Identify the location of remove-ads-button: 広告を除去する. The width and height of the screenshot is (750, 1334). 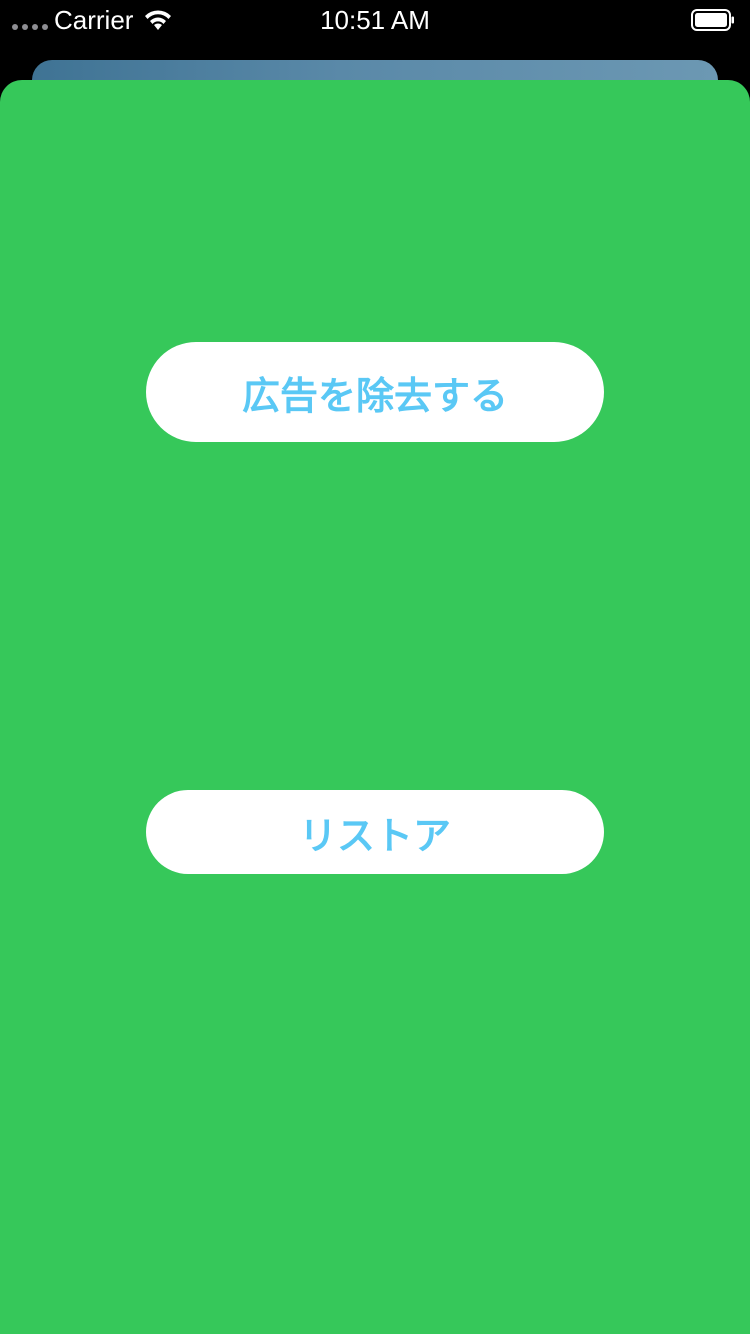
(375, 392).